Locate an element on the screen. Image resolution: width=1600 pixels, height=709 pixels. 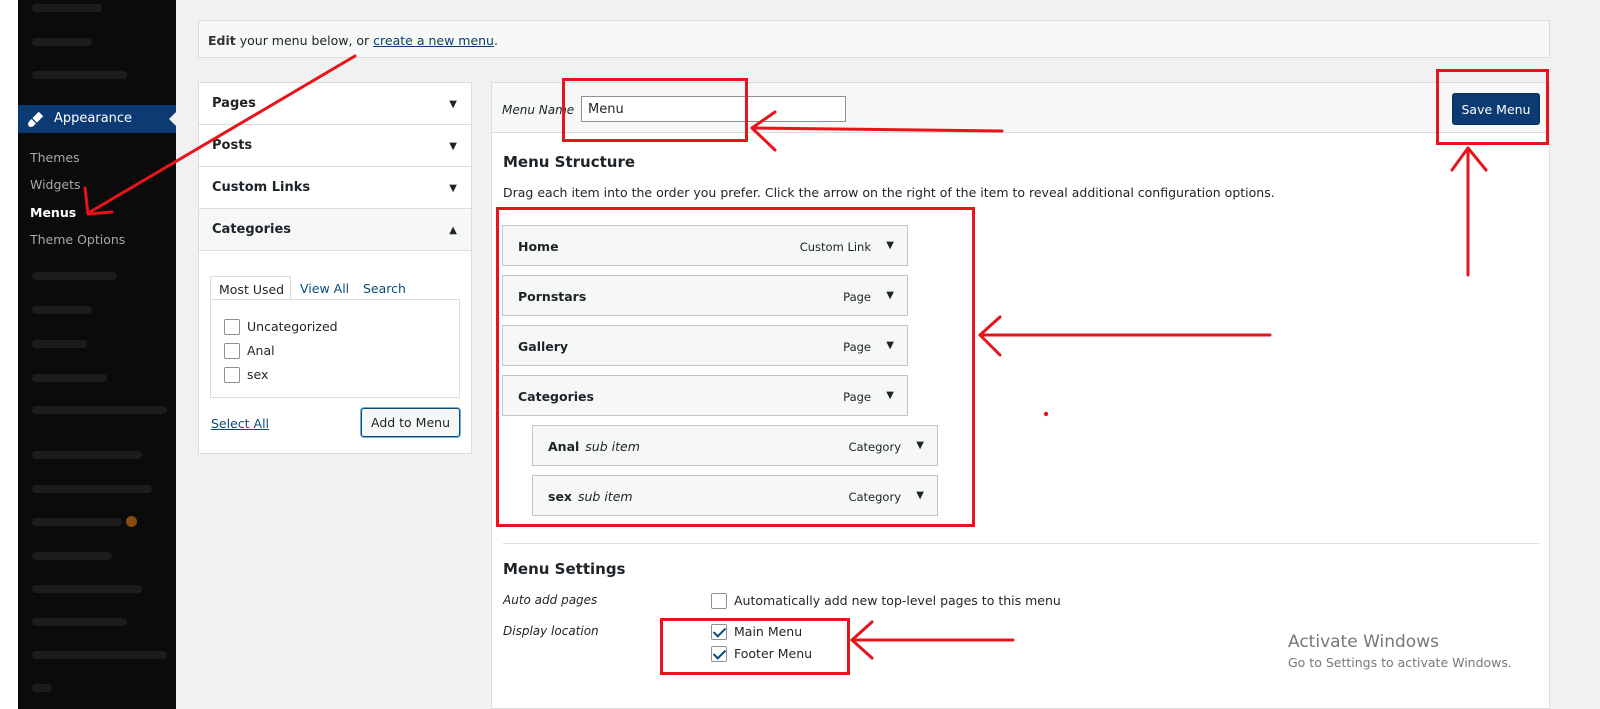
menu-item: Categories Page ▼ is located at coordinates (705, 395).